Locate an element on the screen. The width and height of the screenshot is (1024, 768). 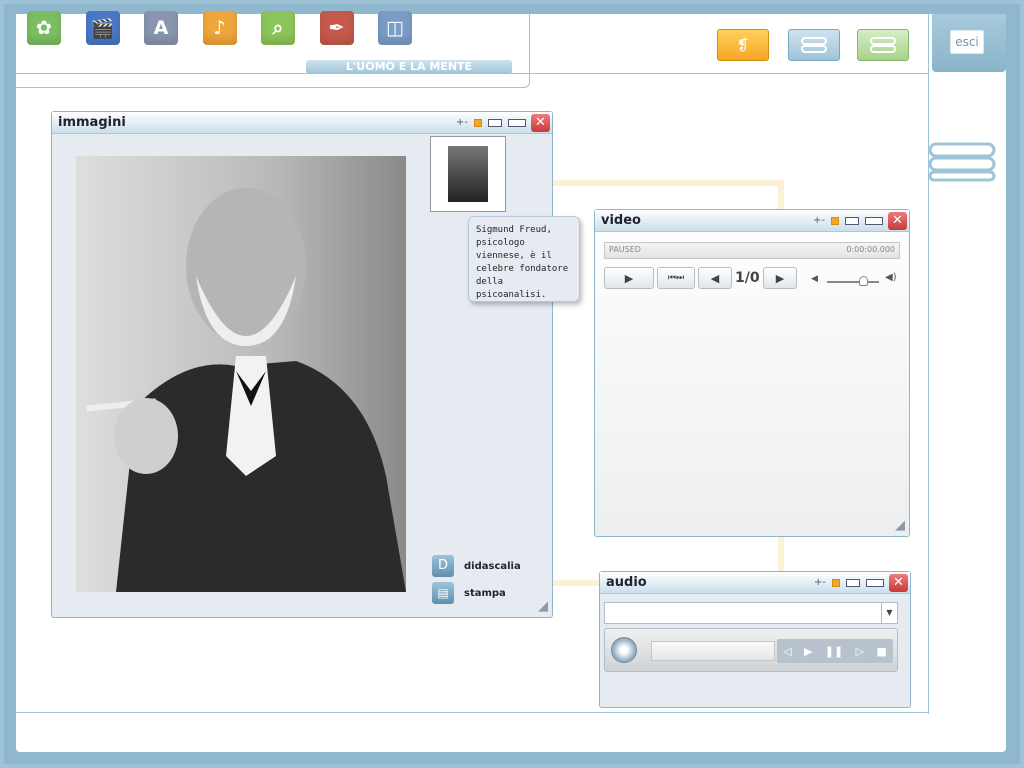
status-text: PAUSED is located at coordinates (625, 249).